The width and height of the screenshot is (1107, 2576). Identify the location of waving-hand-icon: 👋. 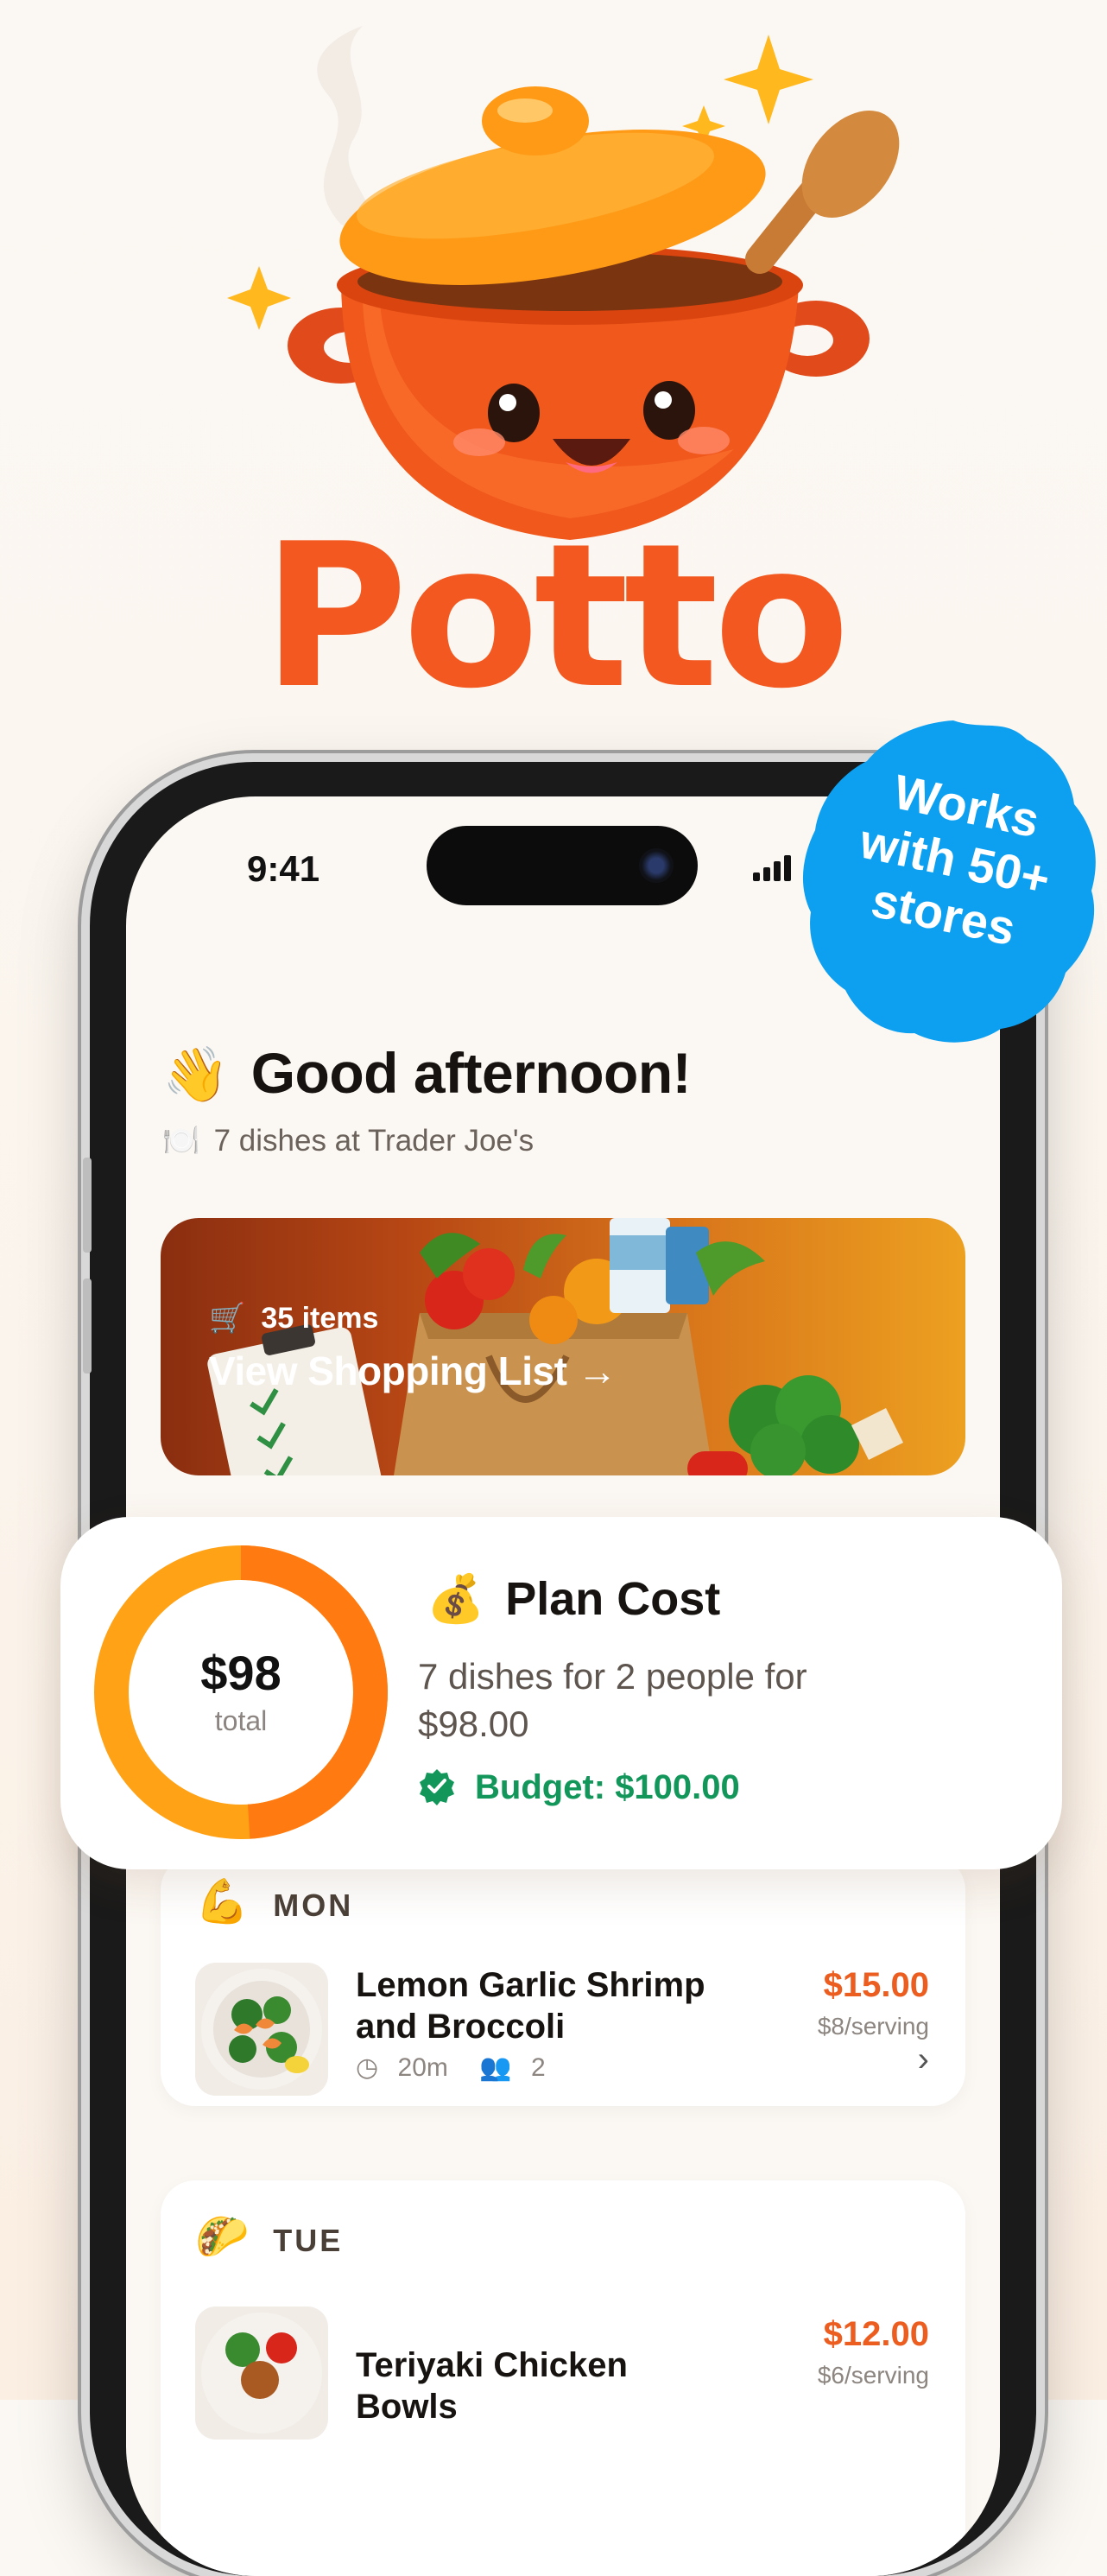
(195, 1075).